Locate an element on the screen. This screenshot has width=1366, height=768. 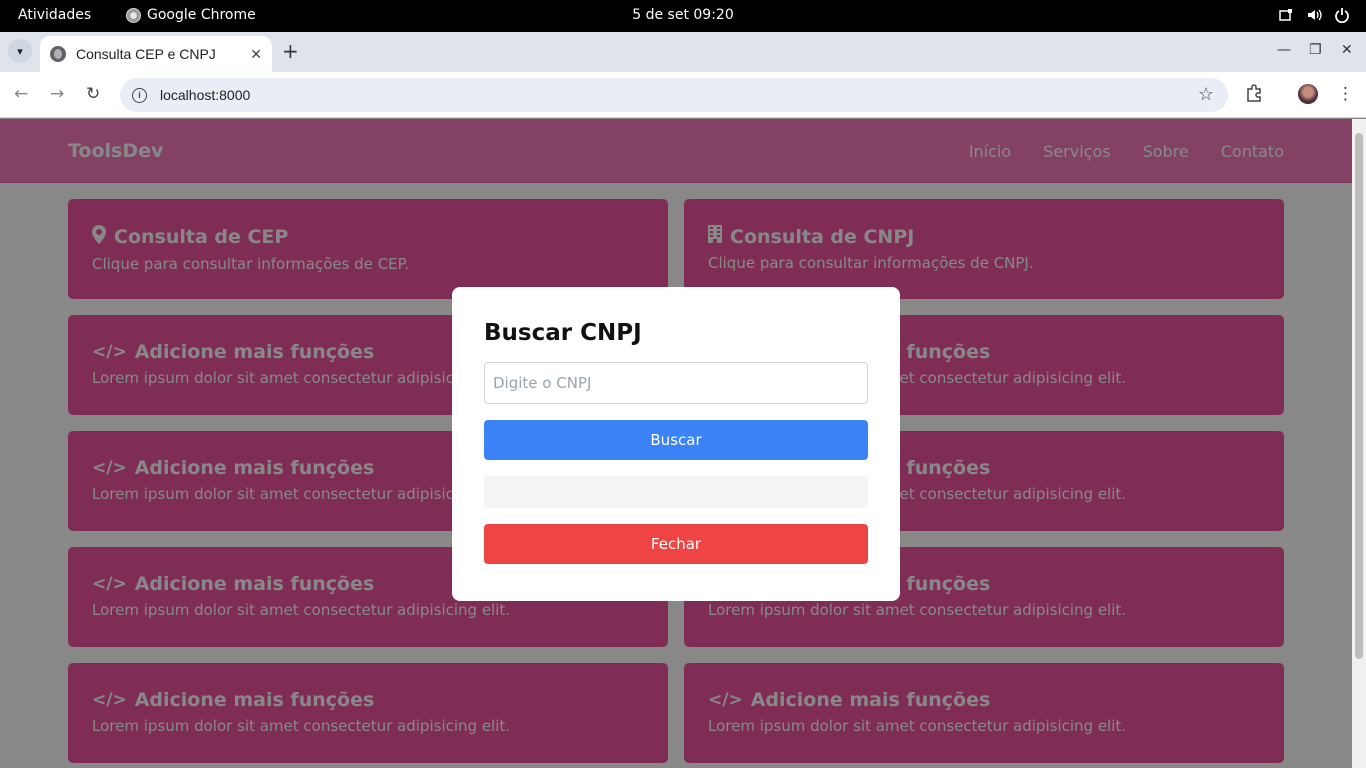
extensions-icon is located at coordinates (1254, 95).